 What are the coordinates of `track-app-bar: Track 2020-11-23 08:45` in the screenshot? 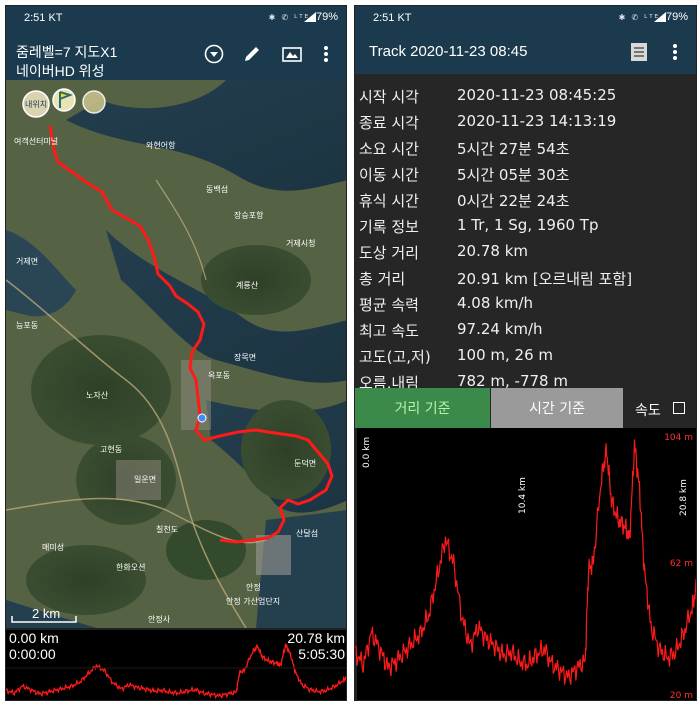 It's located at (525, 52).